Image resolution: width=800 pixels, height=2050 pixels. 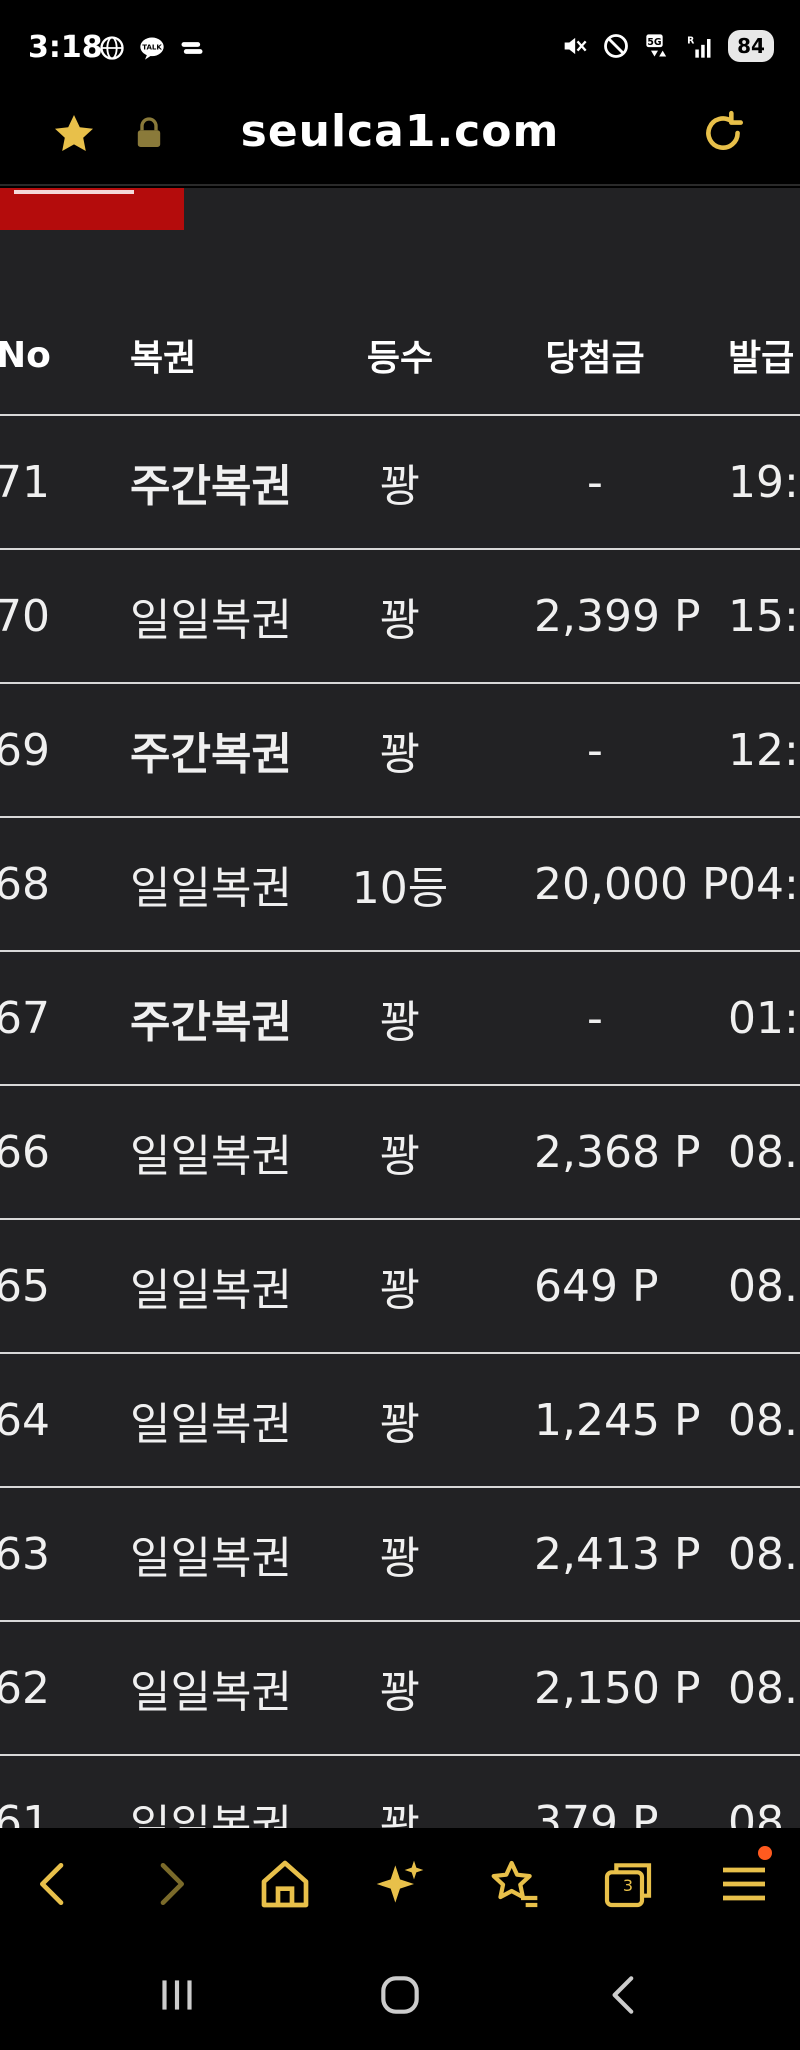 I want to click on row-no: 567, so click(x=25, y=1018).